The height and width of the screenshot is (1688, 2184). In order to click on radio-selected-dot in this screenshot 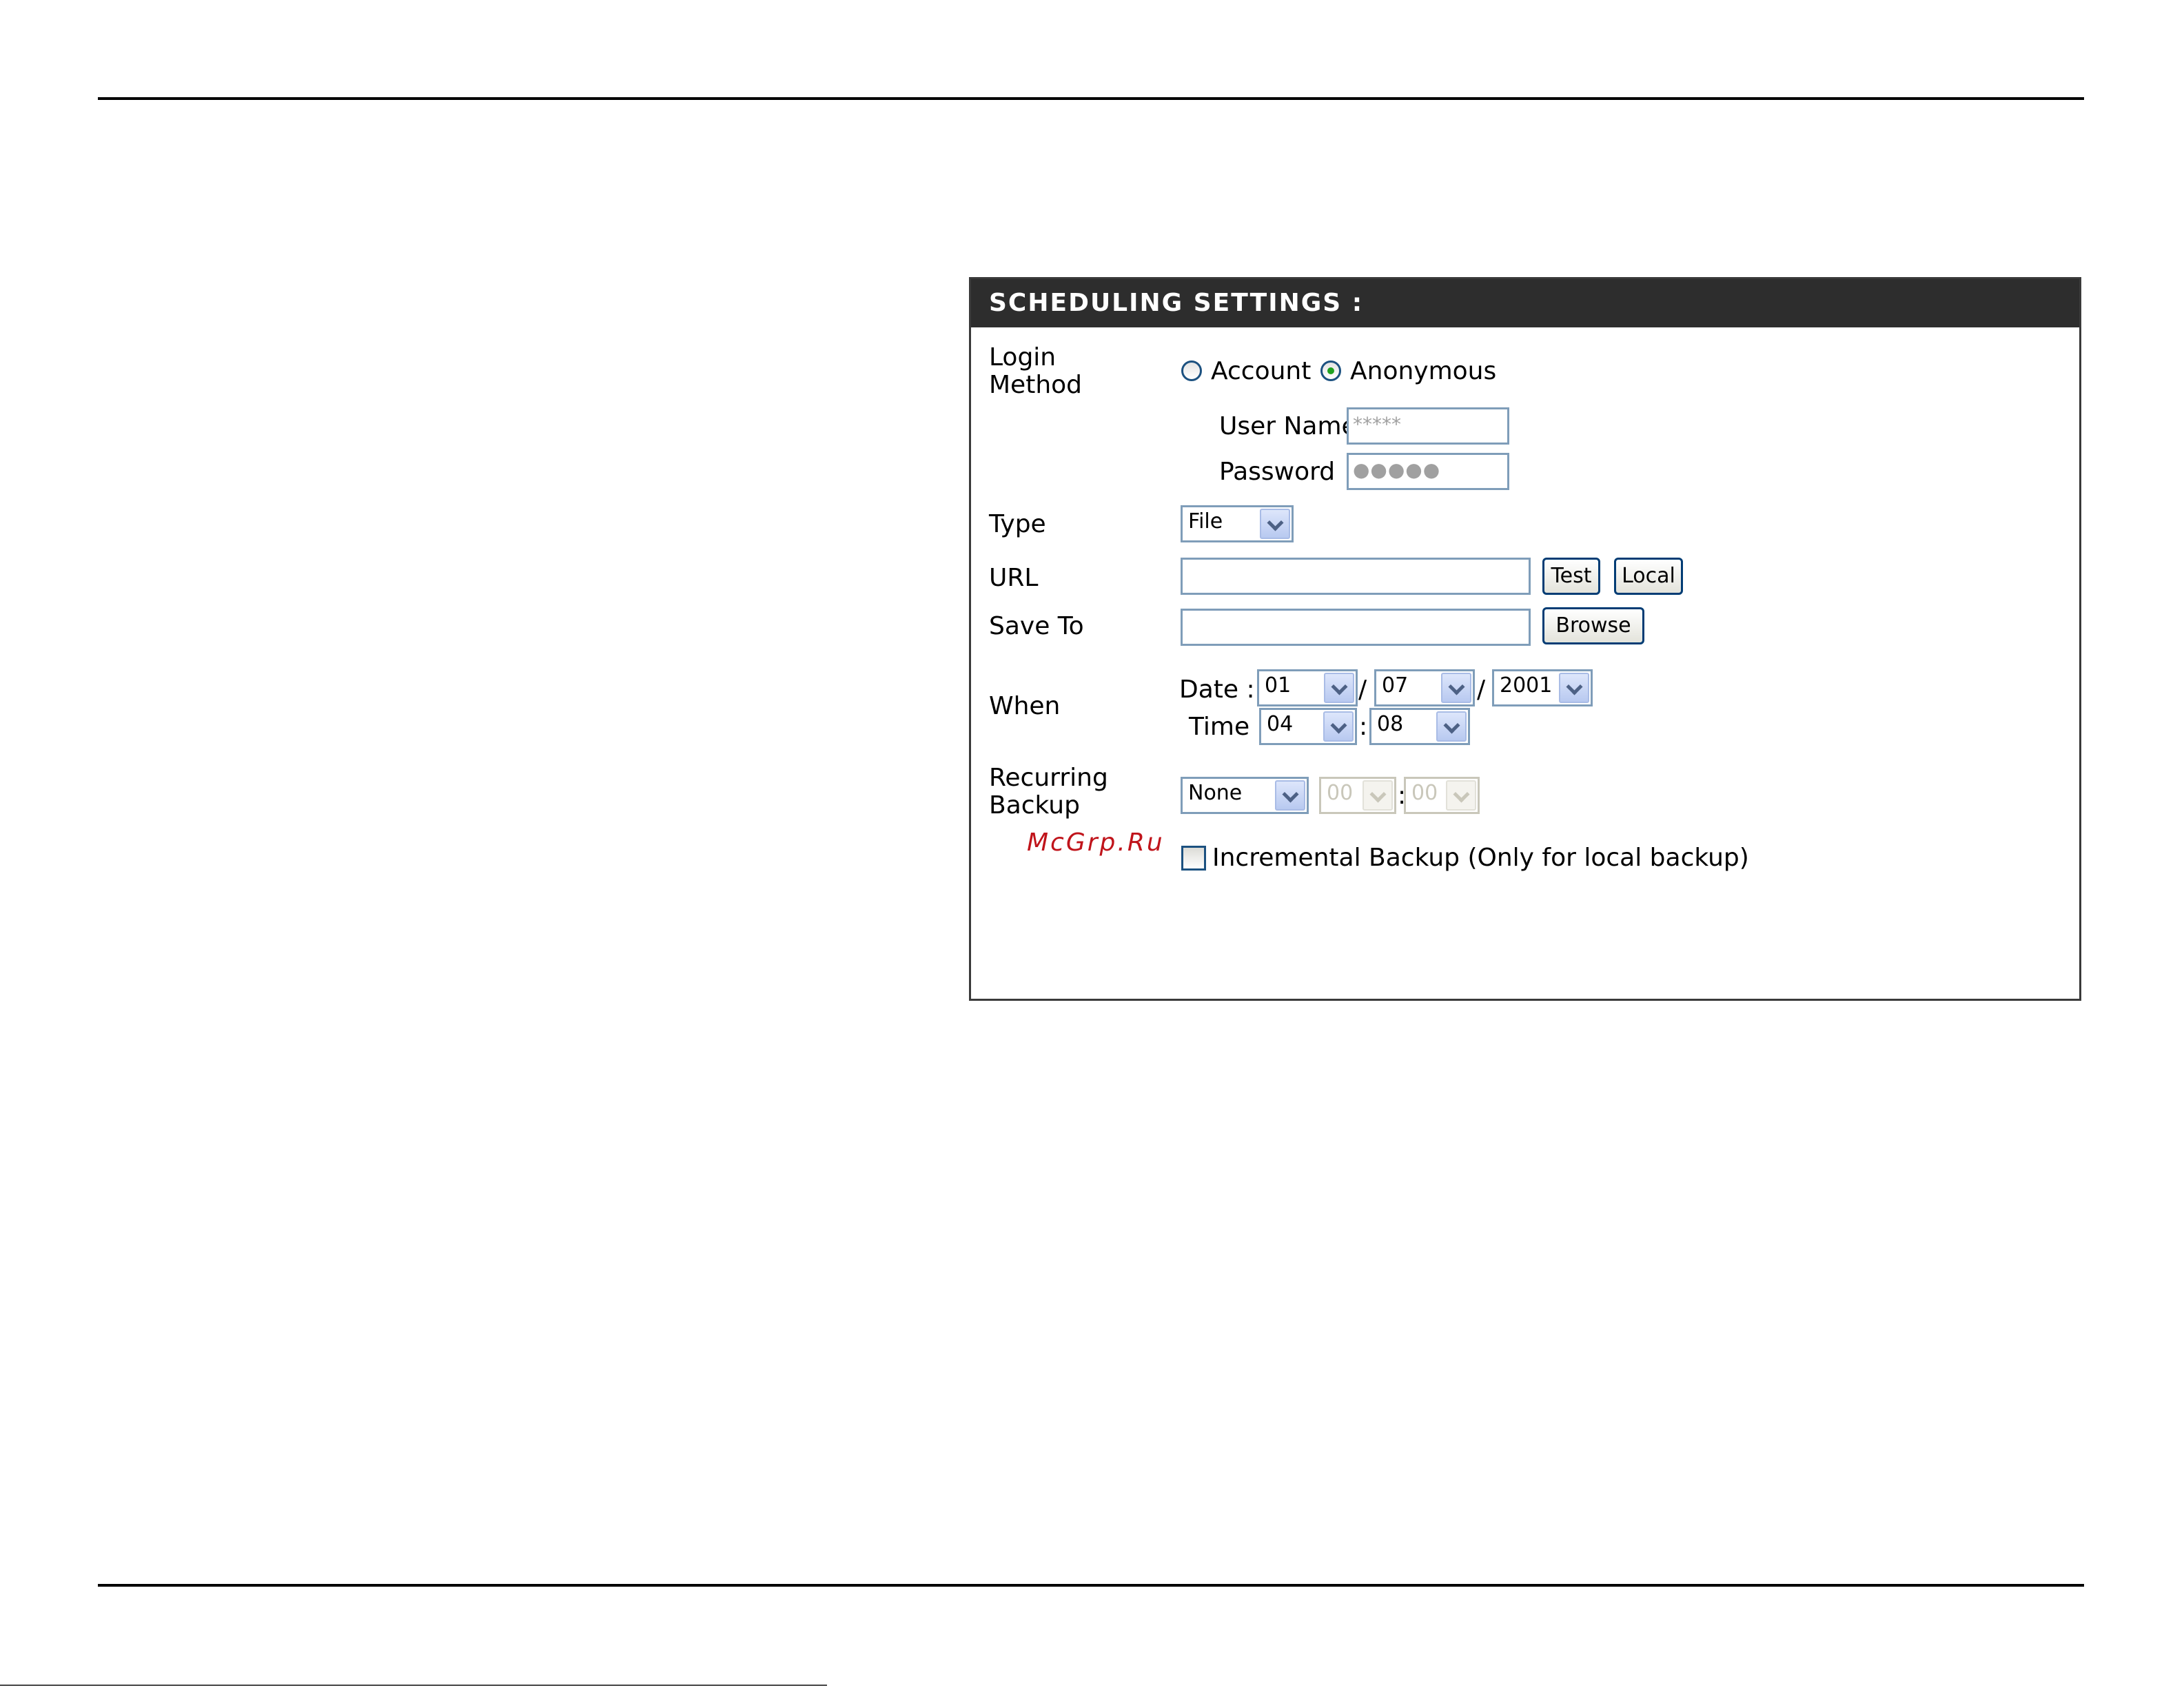, I will do `click(1330, 370)`.